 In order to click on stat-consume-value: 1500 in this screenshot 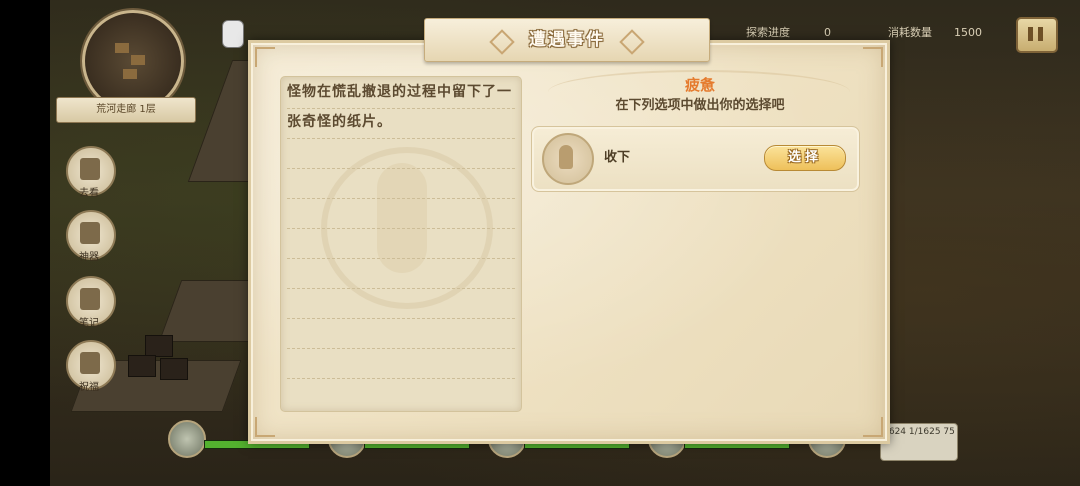, I will do `click(968, 32)`.